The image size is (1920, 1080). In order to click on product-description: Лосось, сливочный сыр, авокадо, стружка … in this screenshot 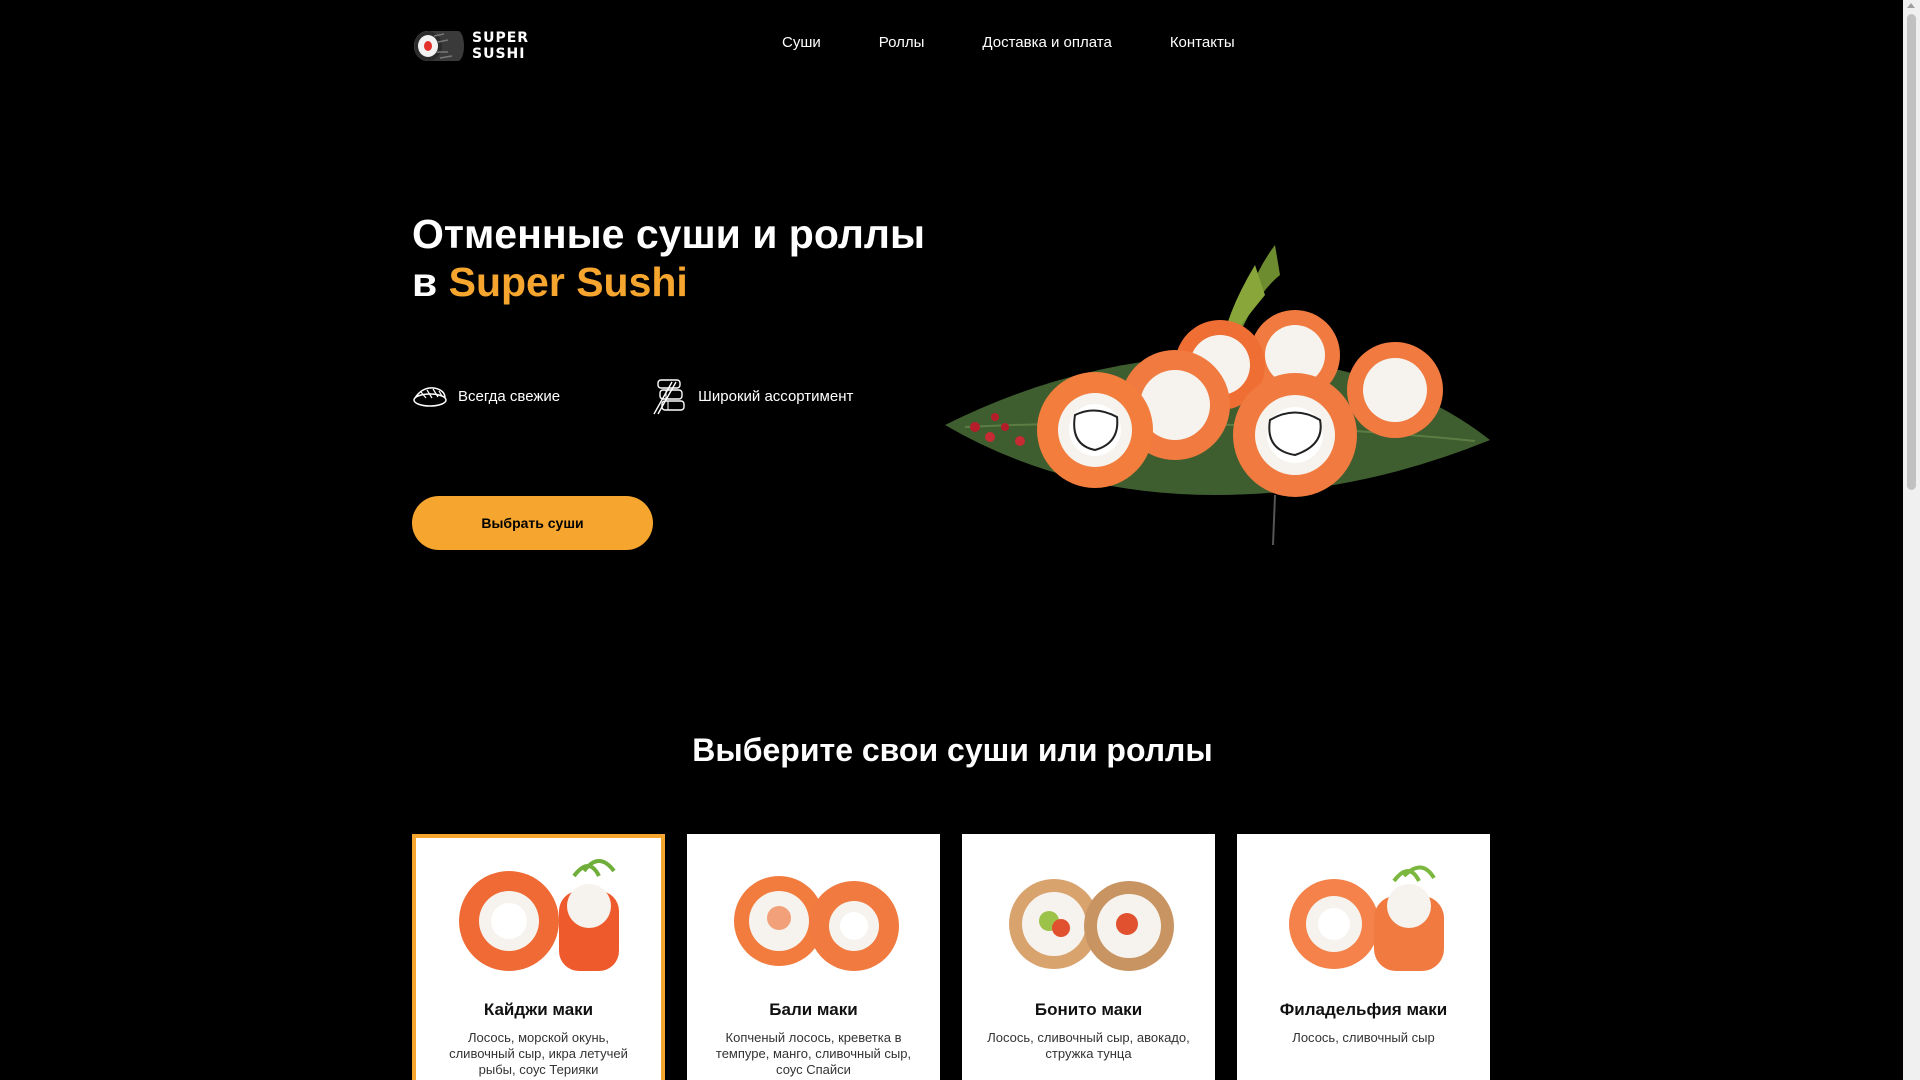, I will do `click(1088, 1045)`.